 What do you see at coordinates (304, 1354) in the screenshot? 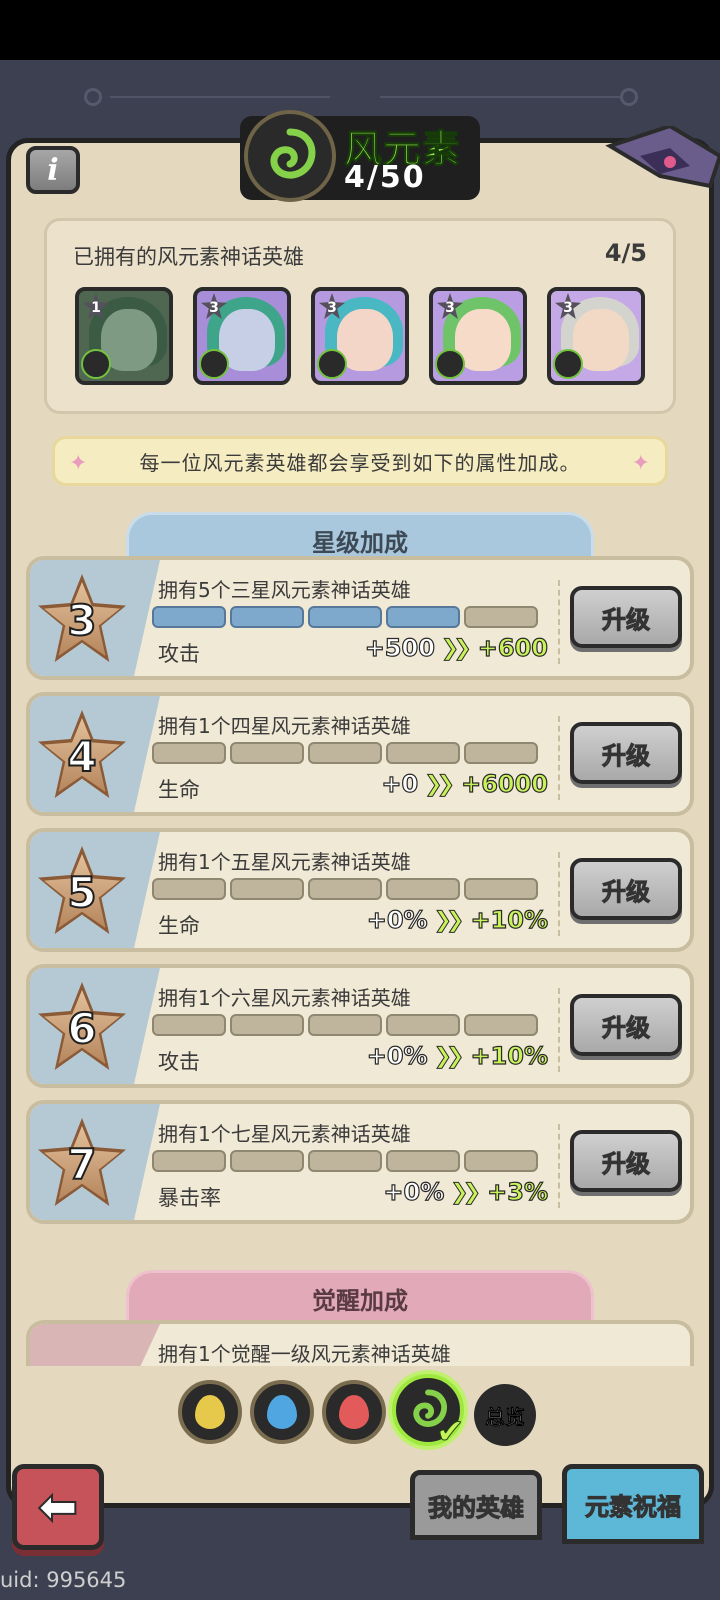
I see `awaken-requirement: 拥有1个觉醒一级风元素神话英雄` at bounding box center [304, 1354].